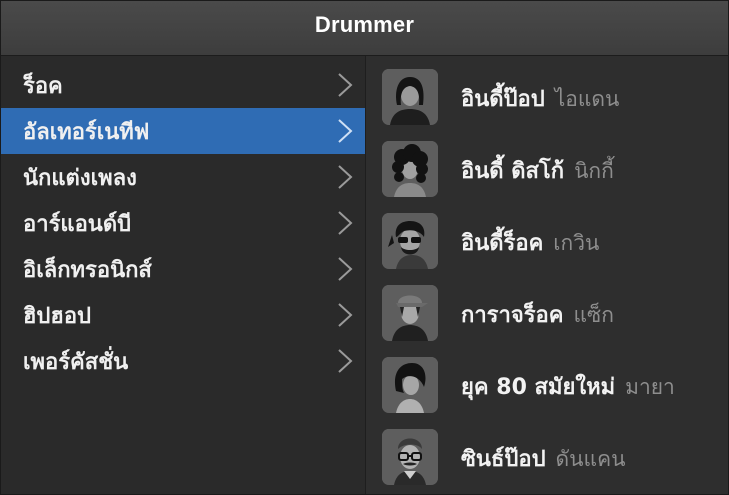 The image size is (729, 495). I want to click on drummer-name: มายา, so click(650, 387).